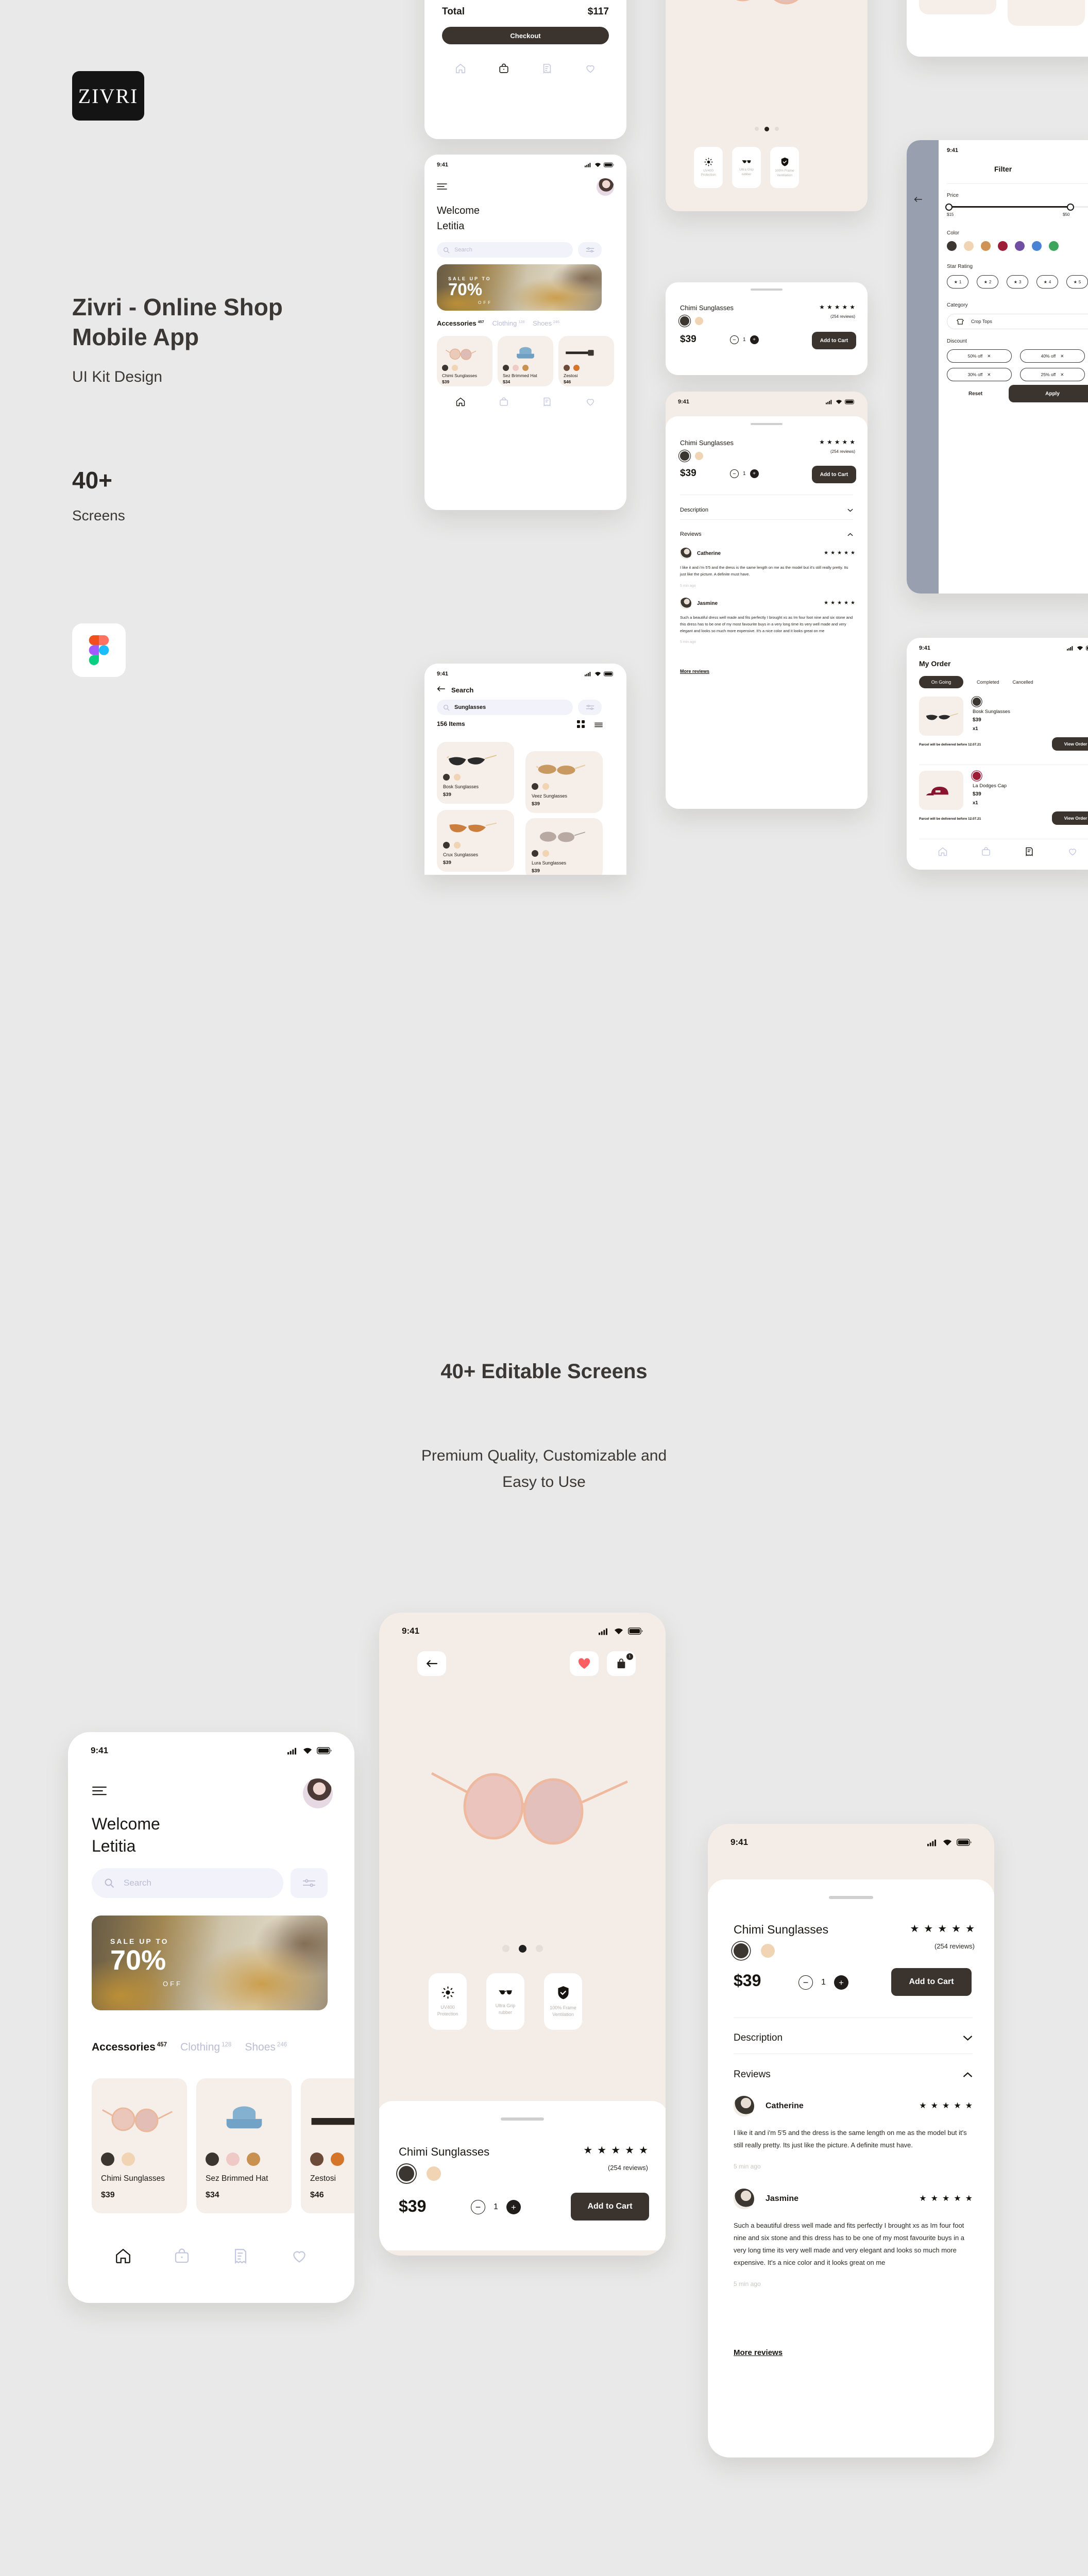 This screenshot has width=1088, height=2576. Describe the element at coordinates (1070, 744) in the screenshot. I see `view-order-button: View Order` at that location.